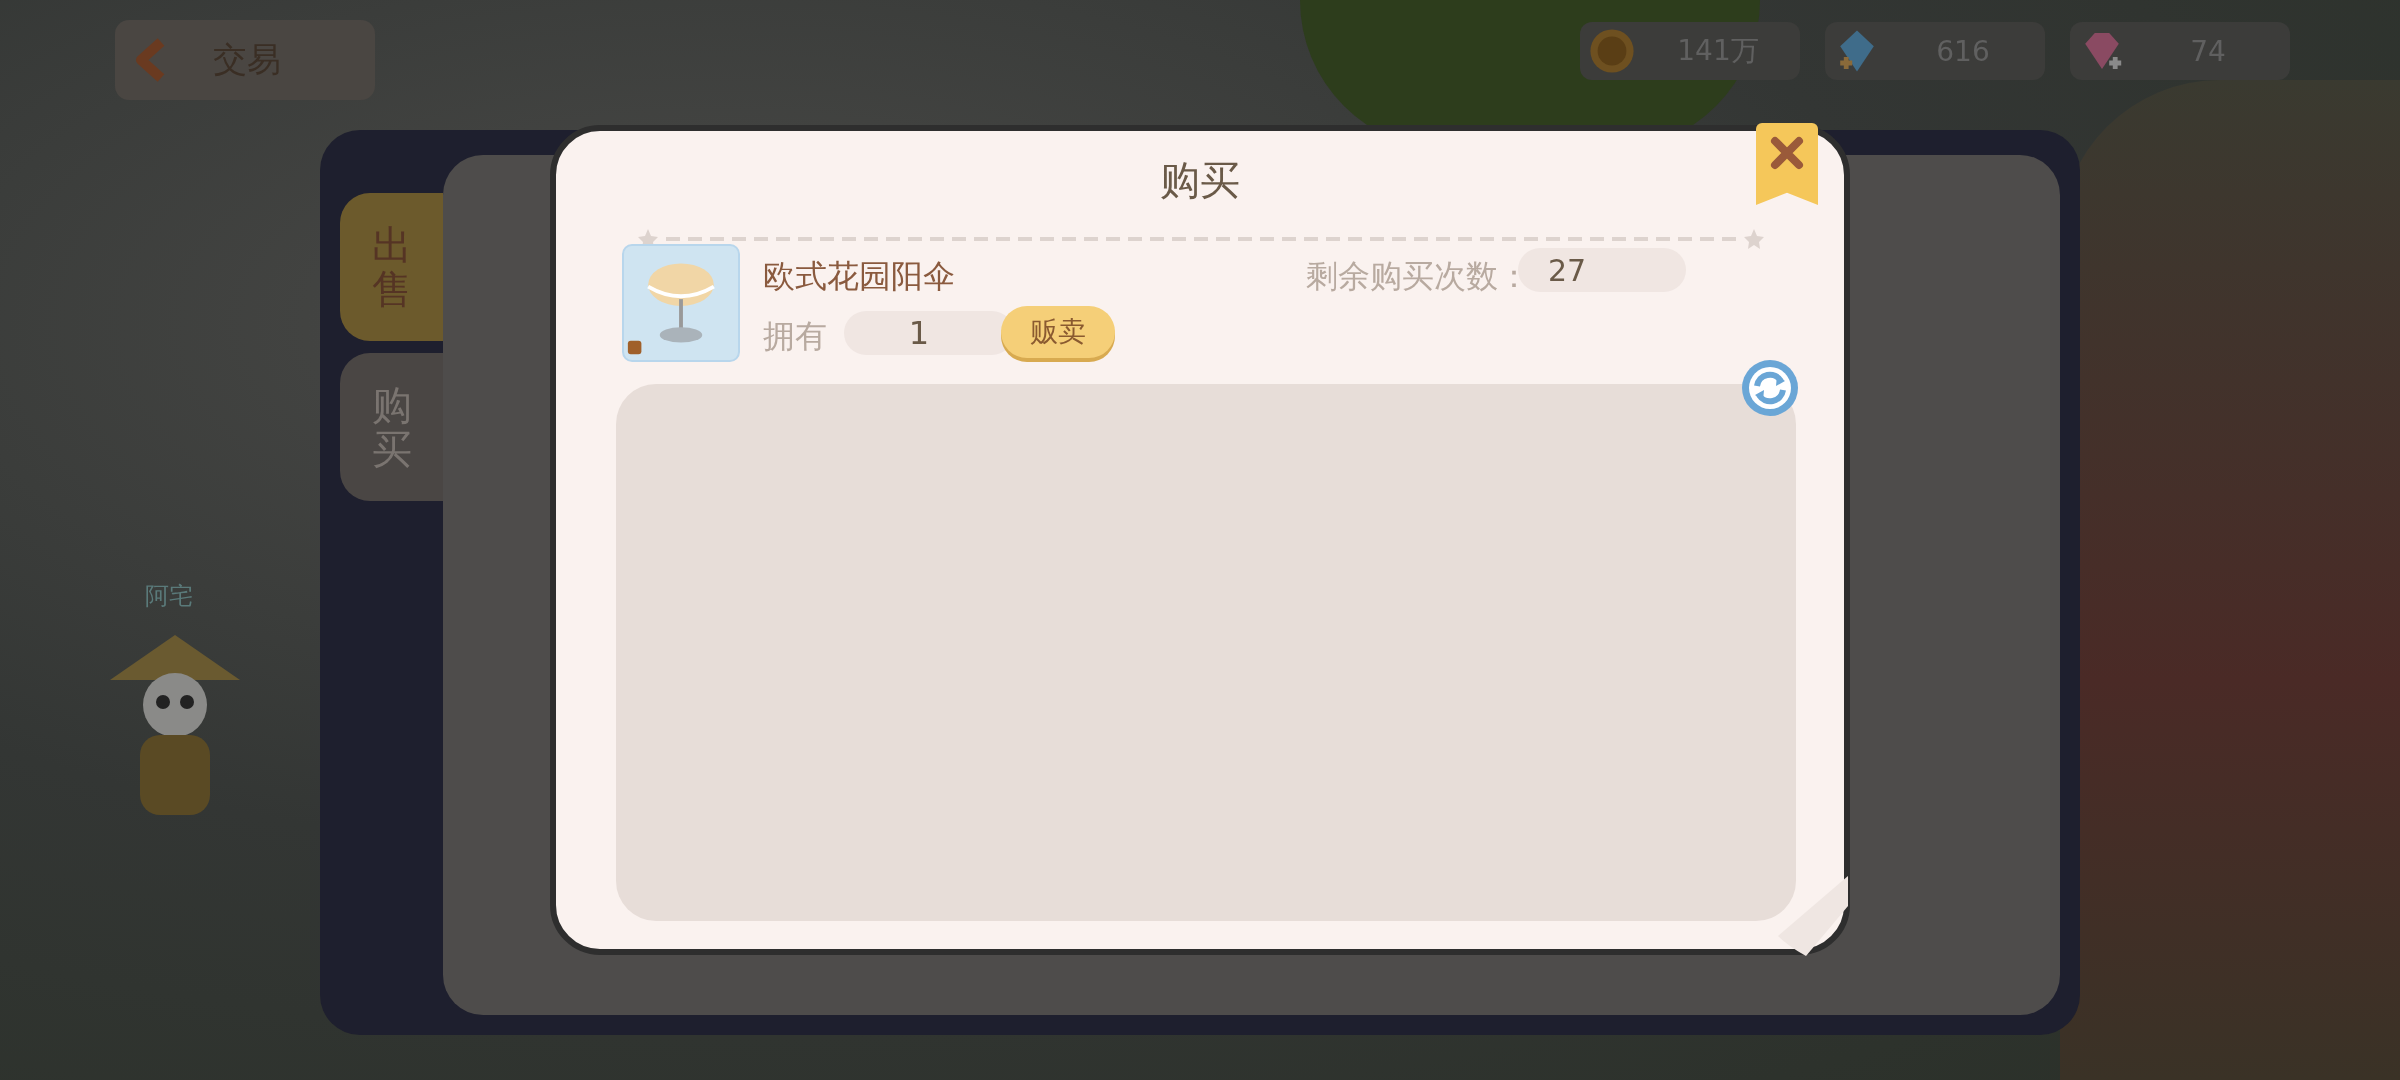  What do you see at coordinates (795, 336) in the screenshot?
I see `owned-label: 拥有` at bounding box center [795, 336].